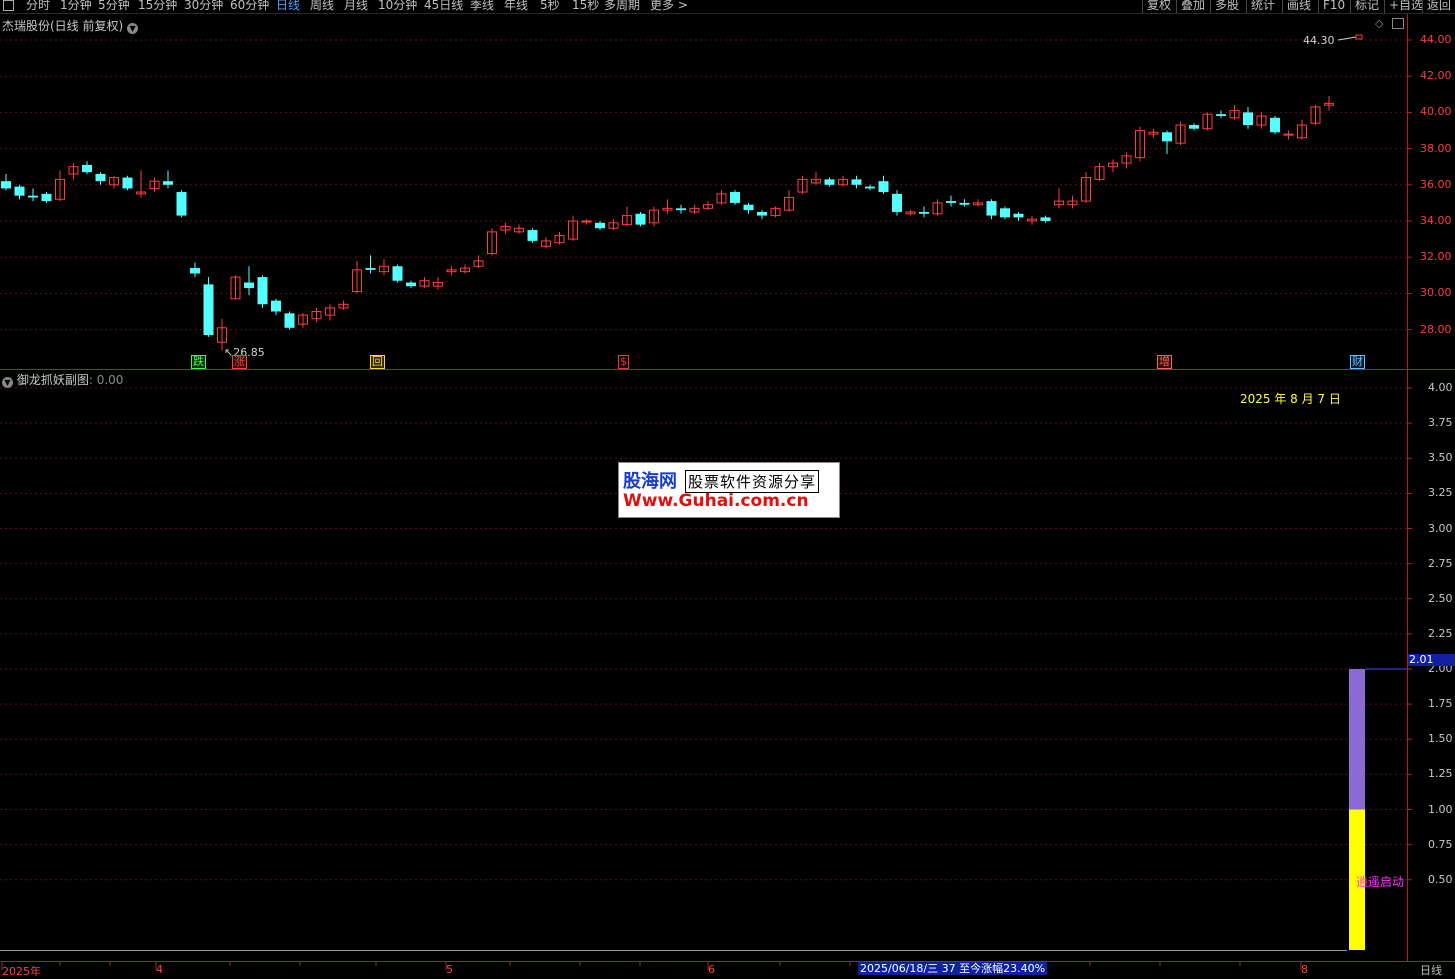 The image size is (1455, 979). What do you see at coordinates (1431, 660) in the screenshot?
I see `current-value-tag: 2.01` at bounding box center [1431, 660].